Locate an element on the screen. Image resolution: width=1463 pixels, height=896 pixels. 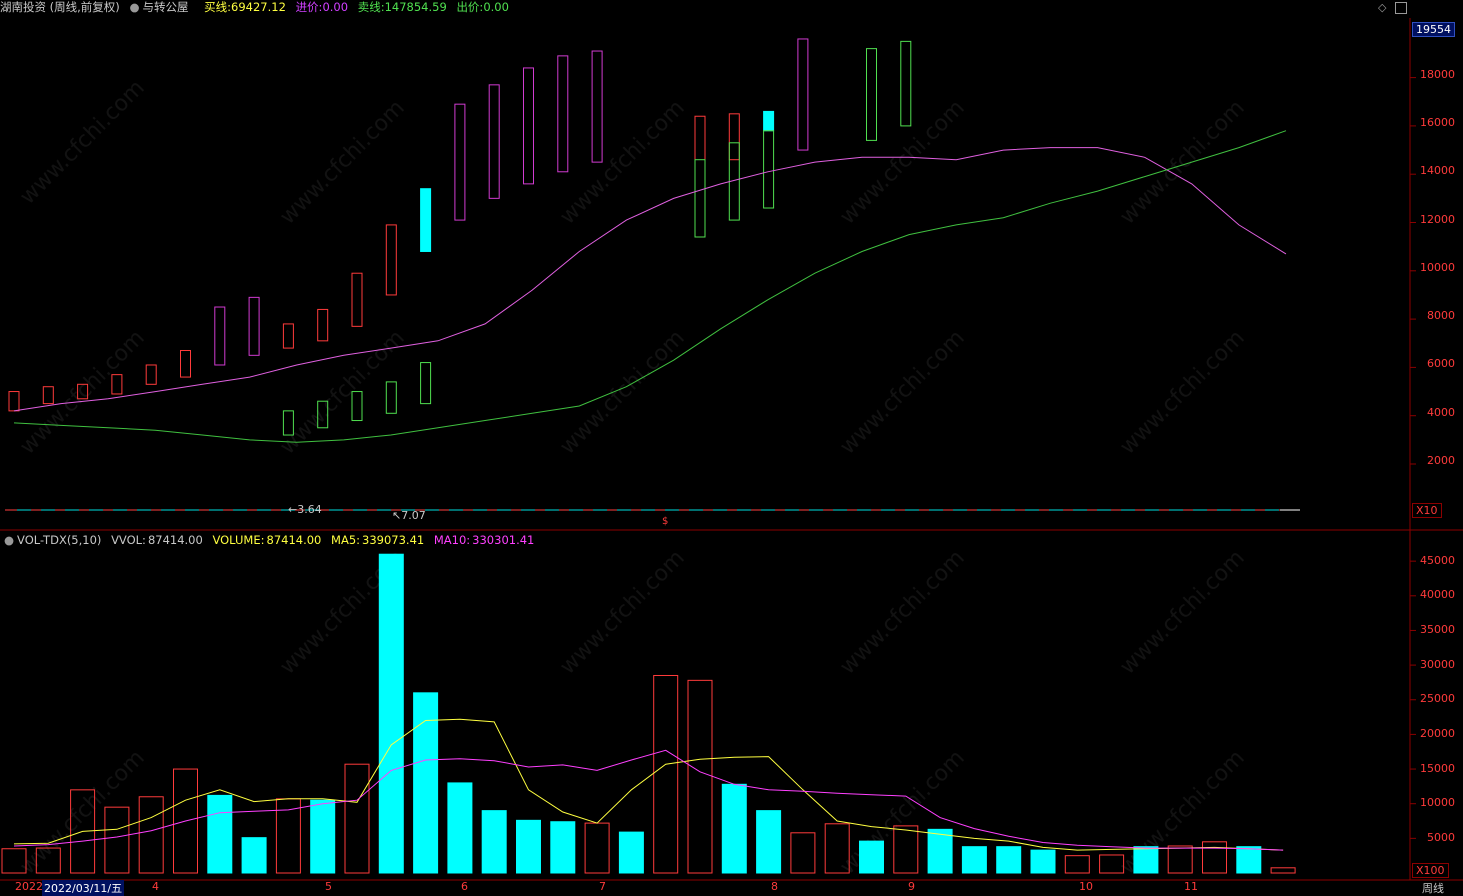
price-tick: 2000 is located at coordinates (1441, 460).